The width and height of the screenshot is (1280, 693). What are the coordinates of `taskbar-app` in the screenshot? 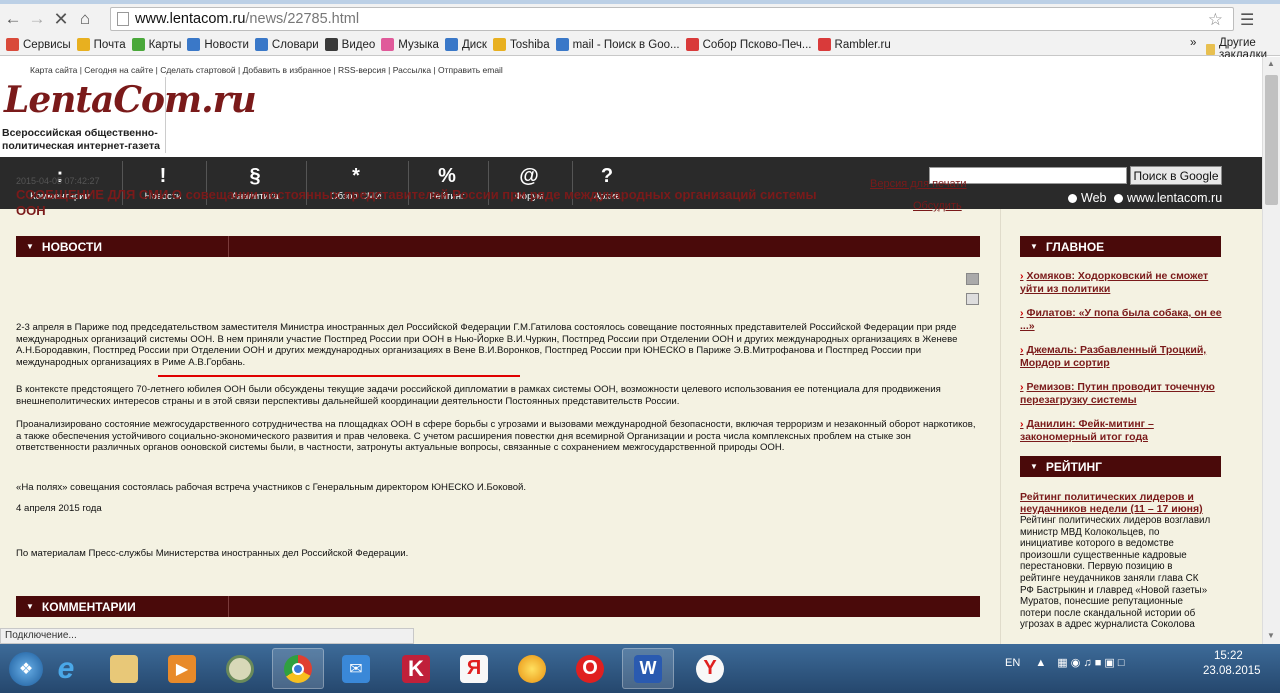 It's located at (240, 668).